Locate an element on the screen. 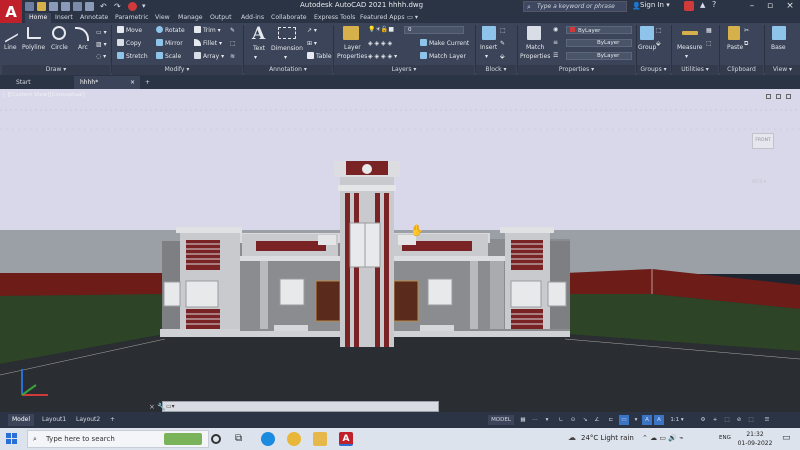  snap-dropdown-icon: ▾ is located at coordinates (547, 420).